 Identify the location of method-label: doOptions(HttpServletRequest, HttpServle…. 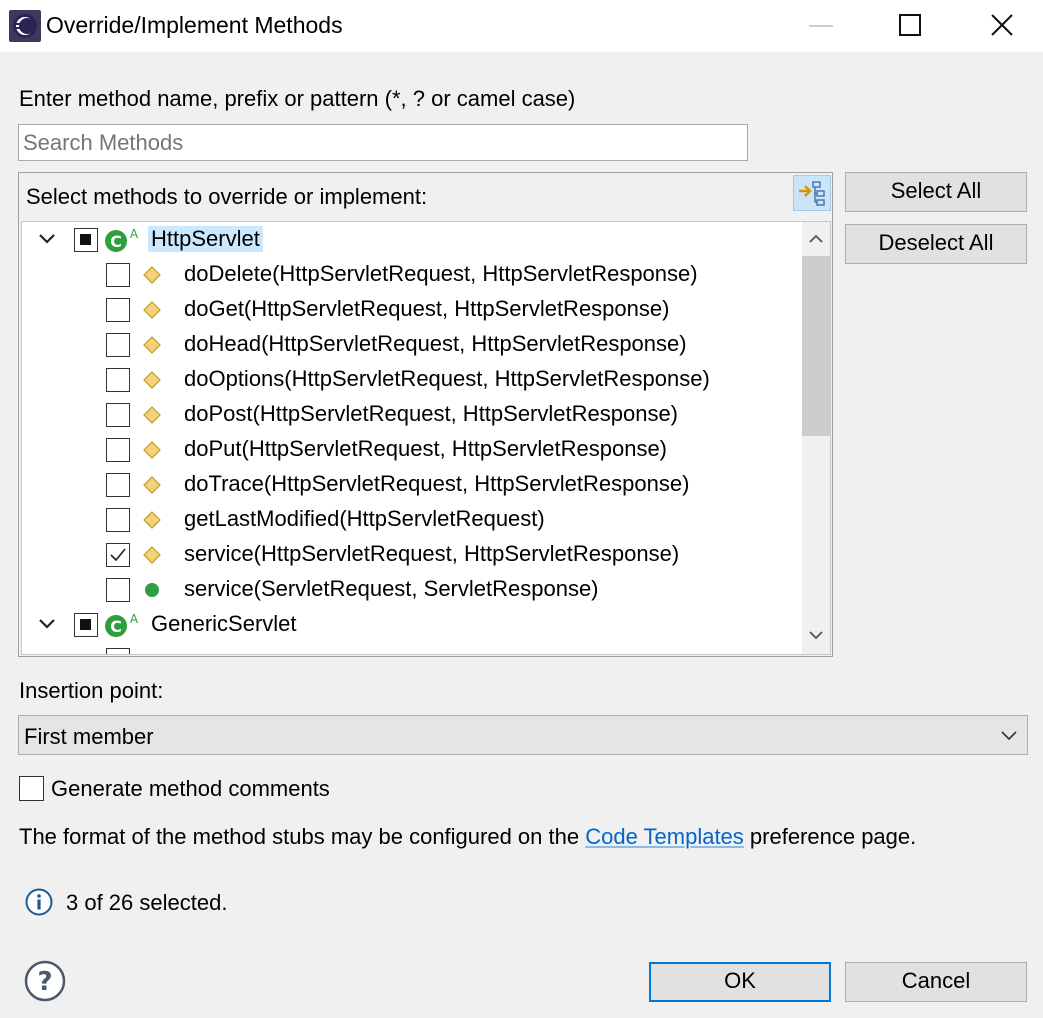
(447, 378).